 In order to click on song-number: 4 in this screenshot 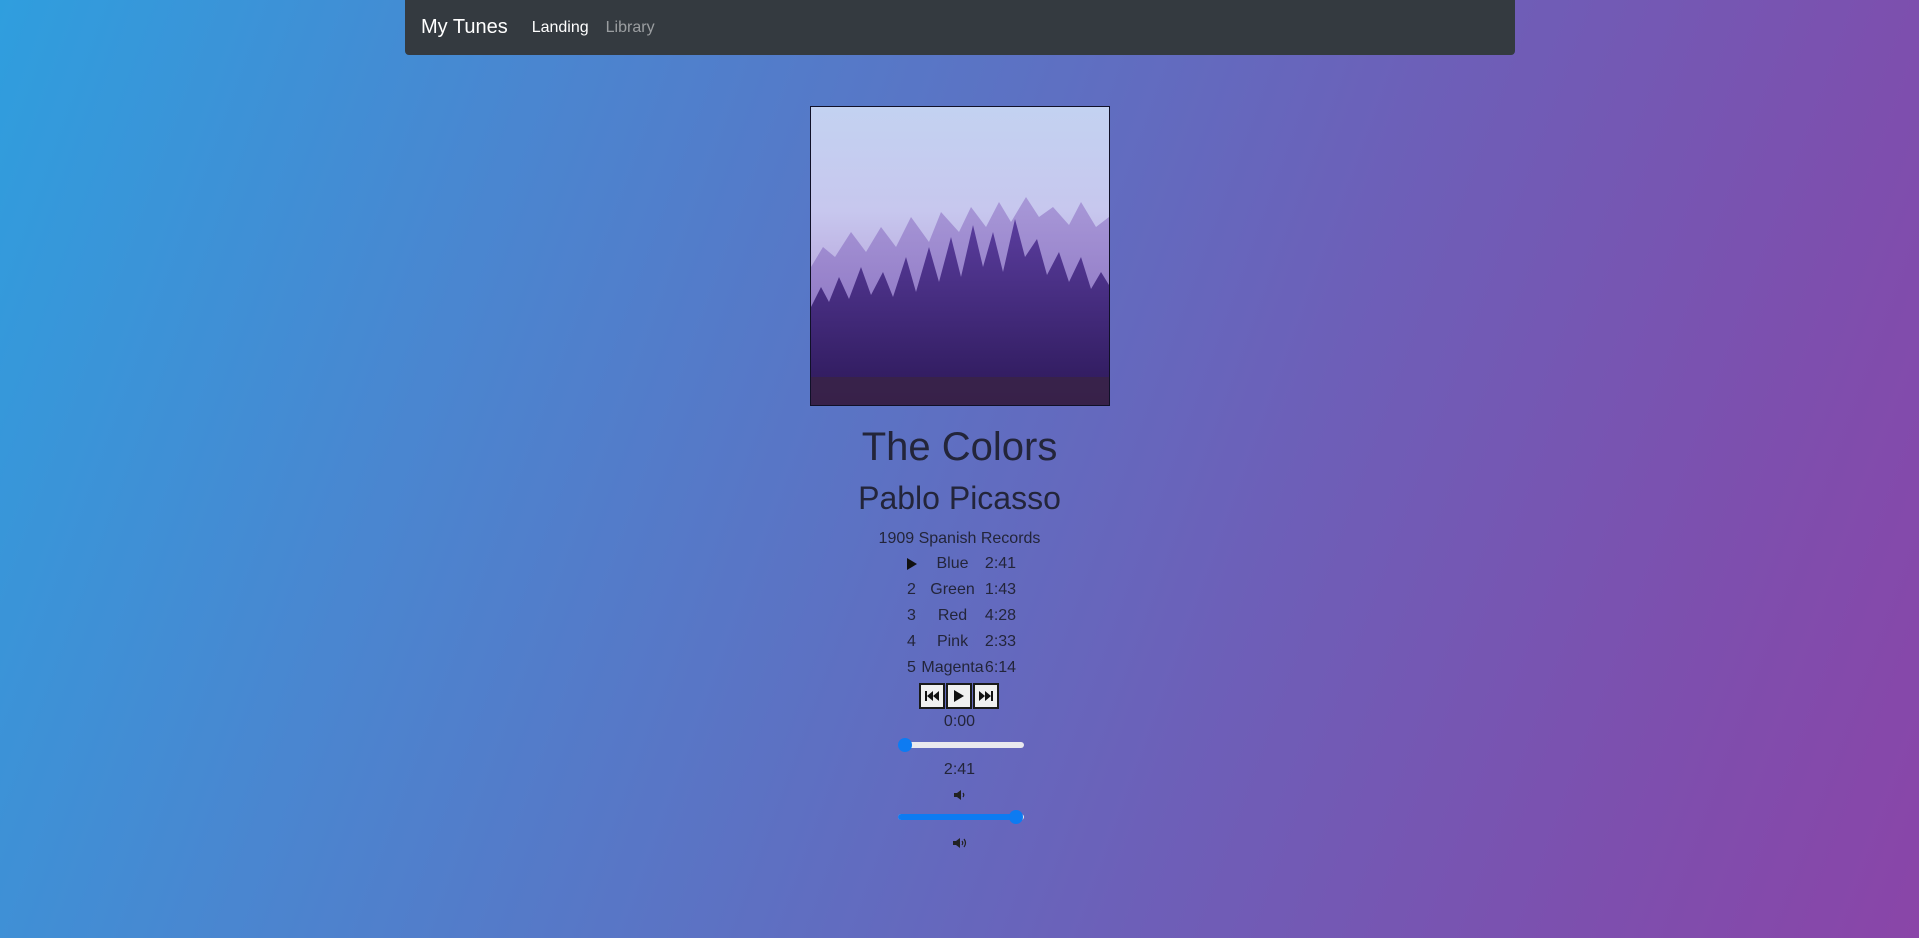, I will do `click(911, 641)`.